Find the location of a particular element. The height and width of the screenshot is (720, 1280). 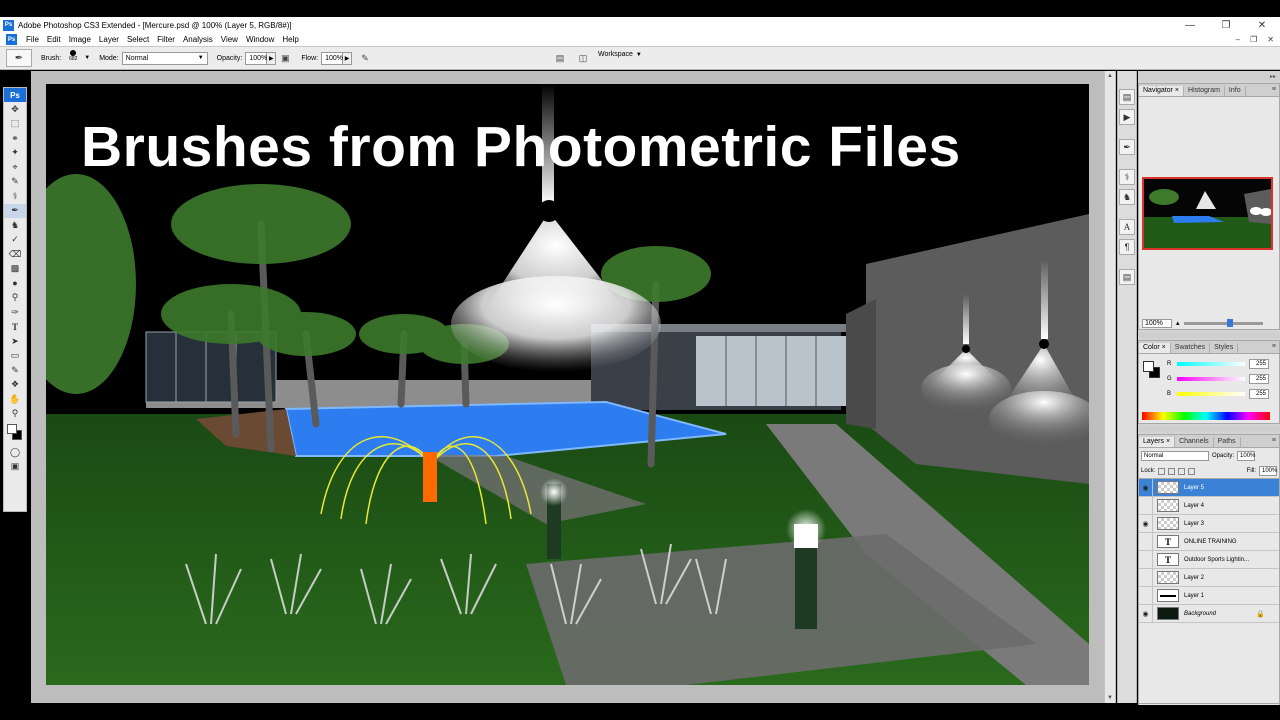

tab-color: Color × is located at coordinates (1155, 348).